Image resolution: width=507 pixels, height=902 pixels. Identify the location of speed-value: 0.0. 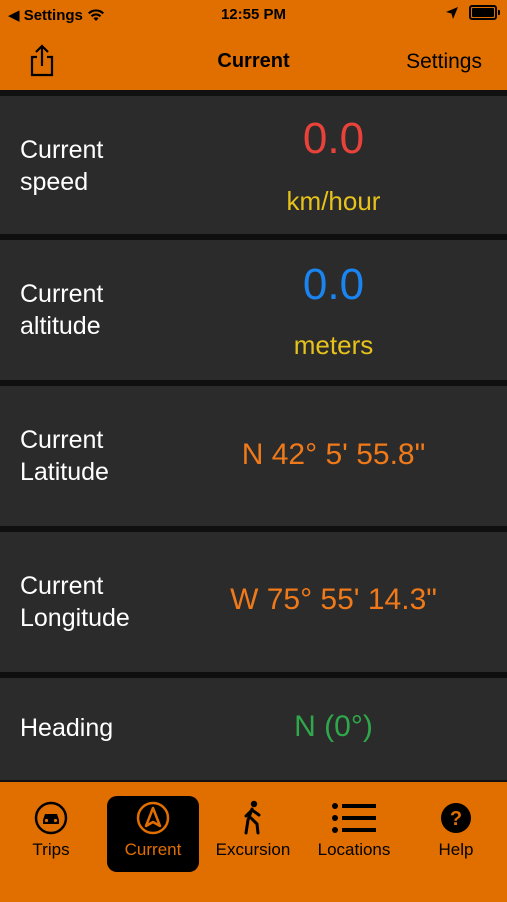
(333, 138).